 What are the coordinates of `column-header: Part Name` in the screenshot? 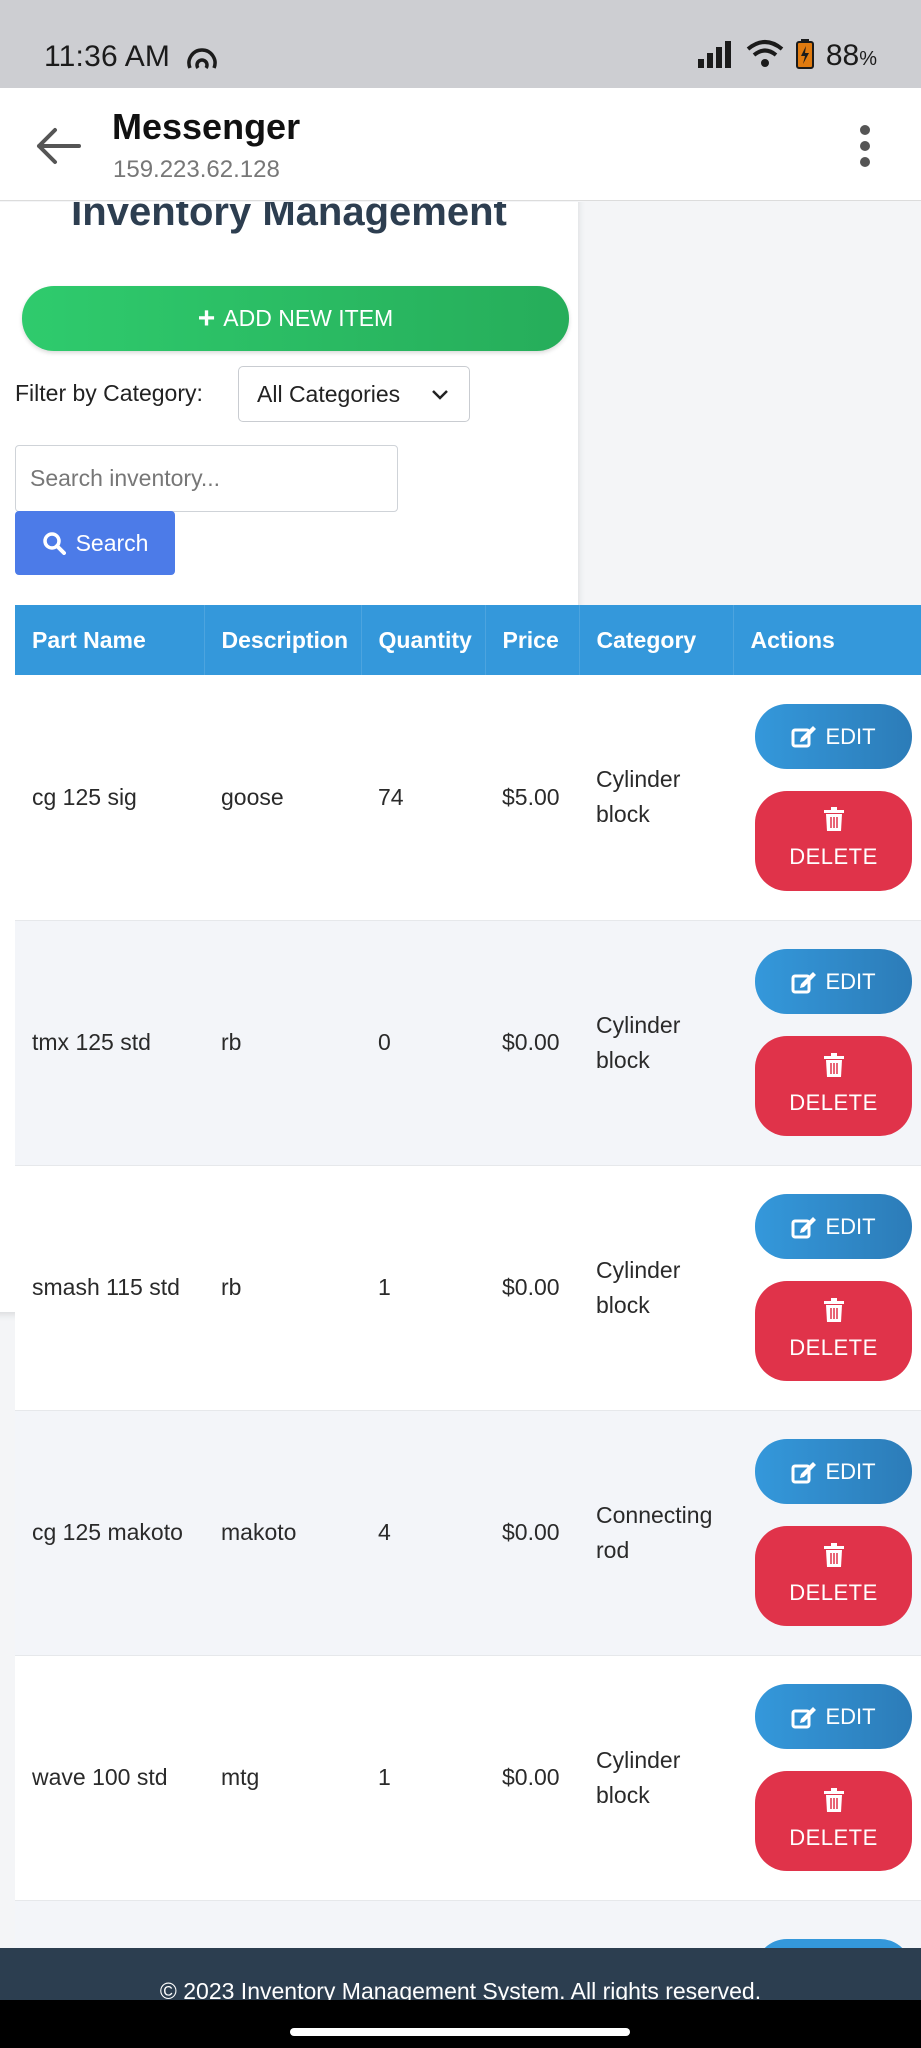 It's located at (110, 640).